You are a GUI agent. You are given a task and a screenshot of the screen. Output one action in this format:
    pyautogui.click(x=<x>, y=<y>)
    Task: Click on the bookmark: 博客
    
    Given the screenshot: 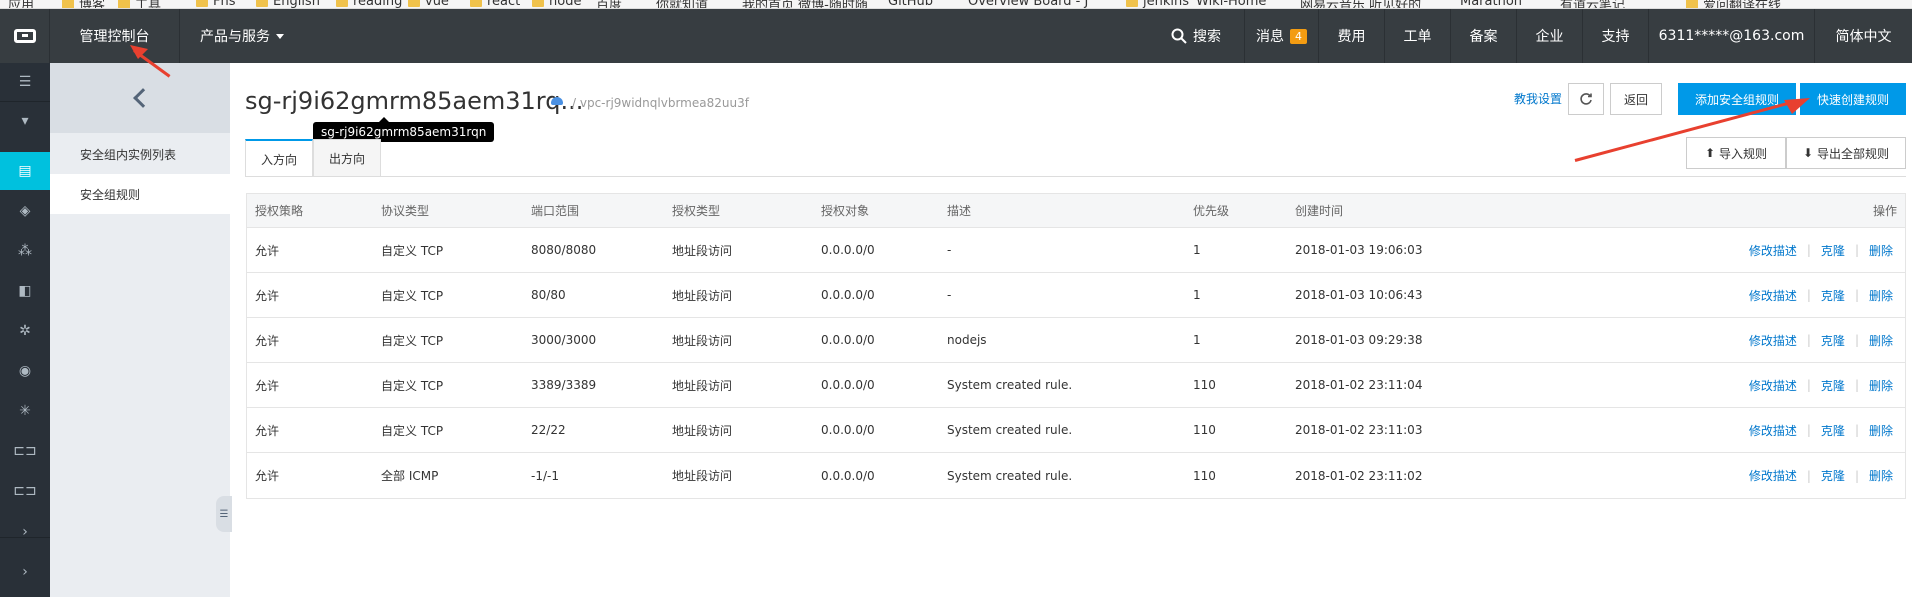 What is the action you would take?
    pyautogui.click(x=83, y=4)
    